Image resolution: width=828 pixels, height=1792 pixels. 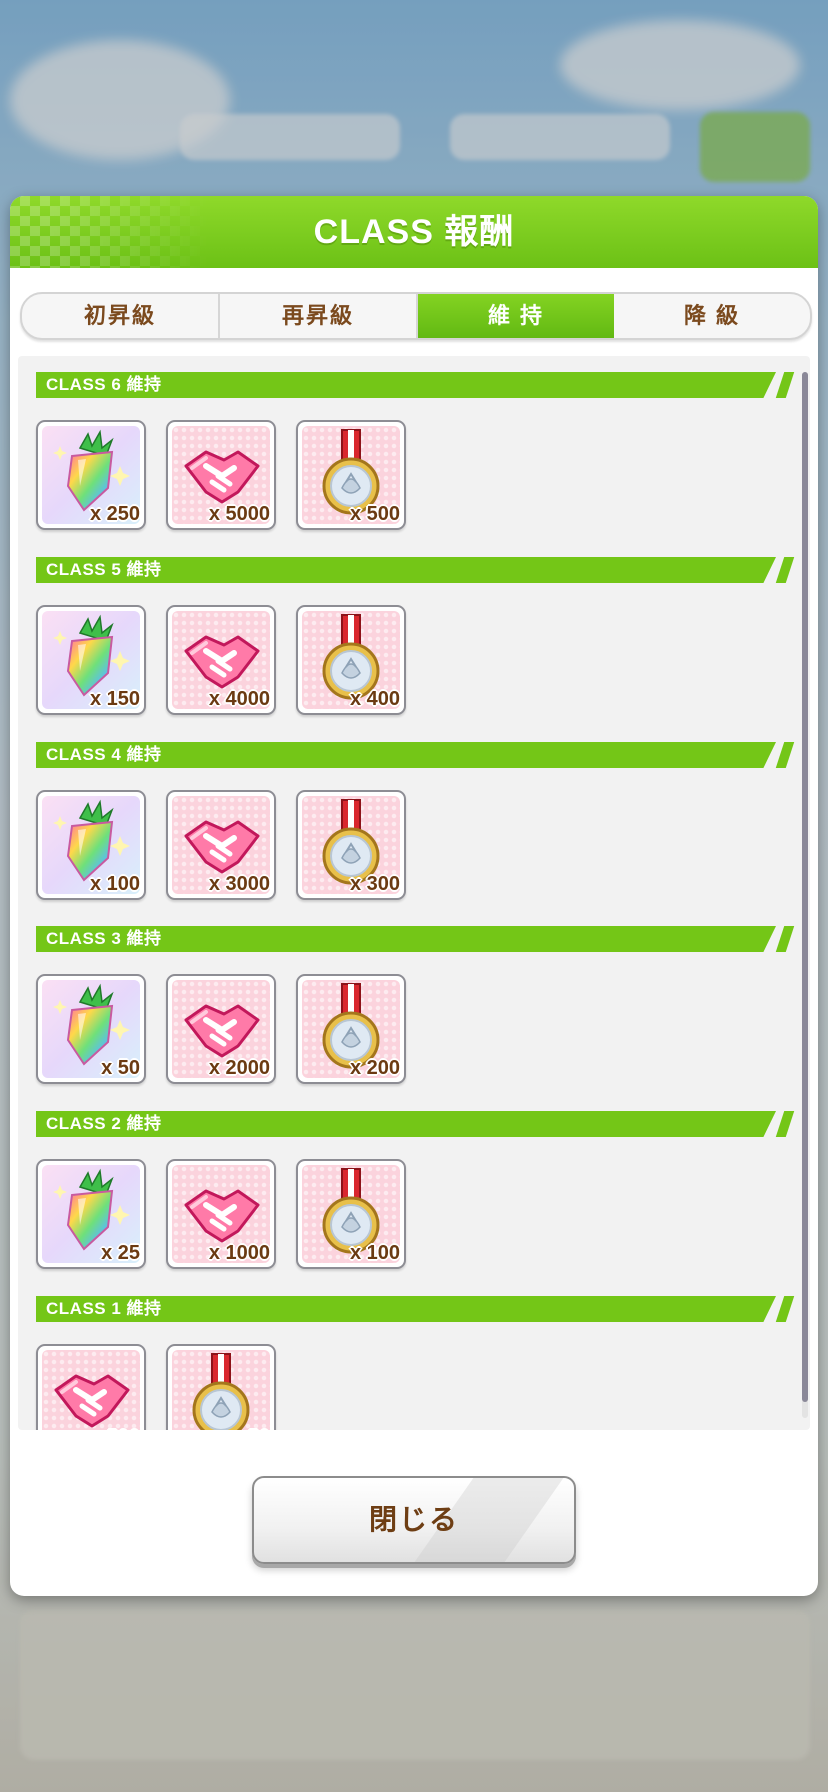 I want to click on reward-quantity: x 25, so click(x=120, y=1253).